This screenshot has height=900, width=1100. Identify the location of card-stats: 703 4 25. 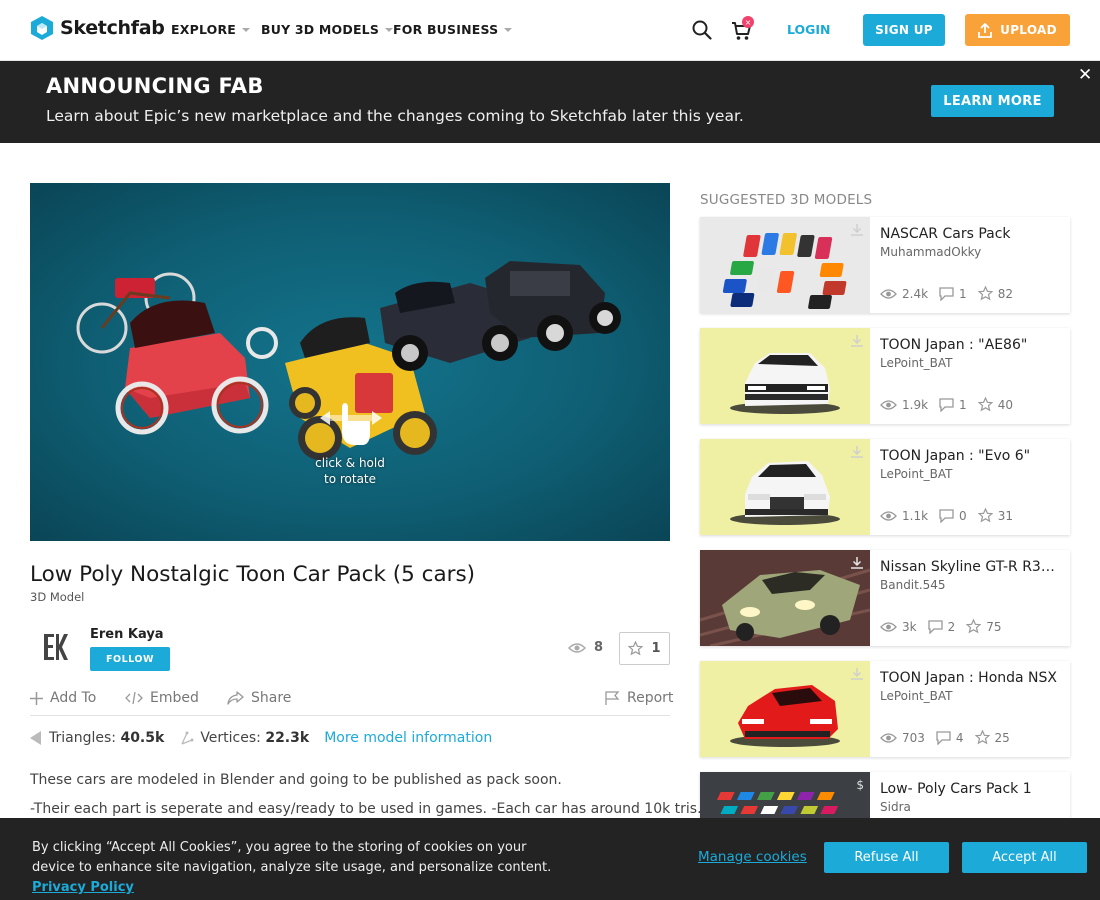
(950, 737).